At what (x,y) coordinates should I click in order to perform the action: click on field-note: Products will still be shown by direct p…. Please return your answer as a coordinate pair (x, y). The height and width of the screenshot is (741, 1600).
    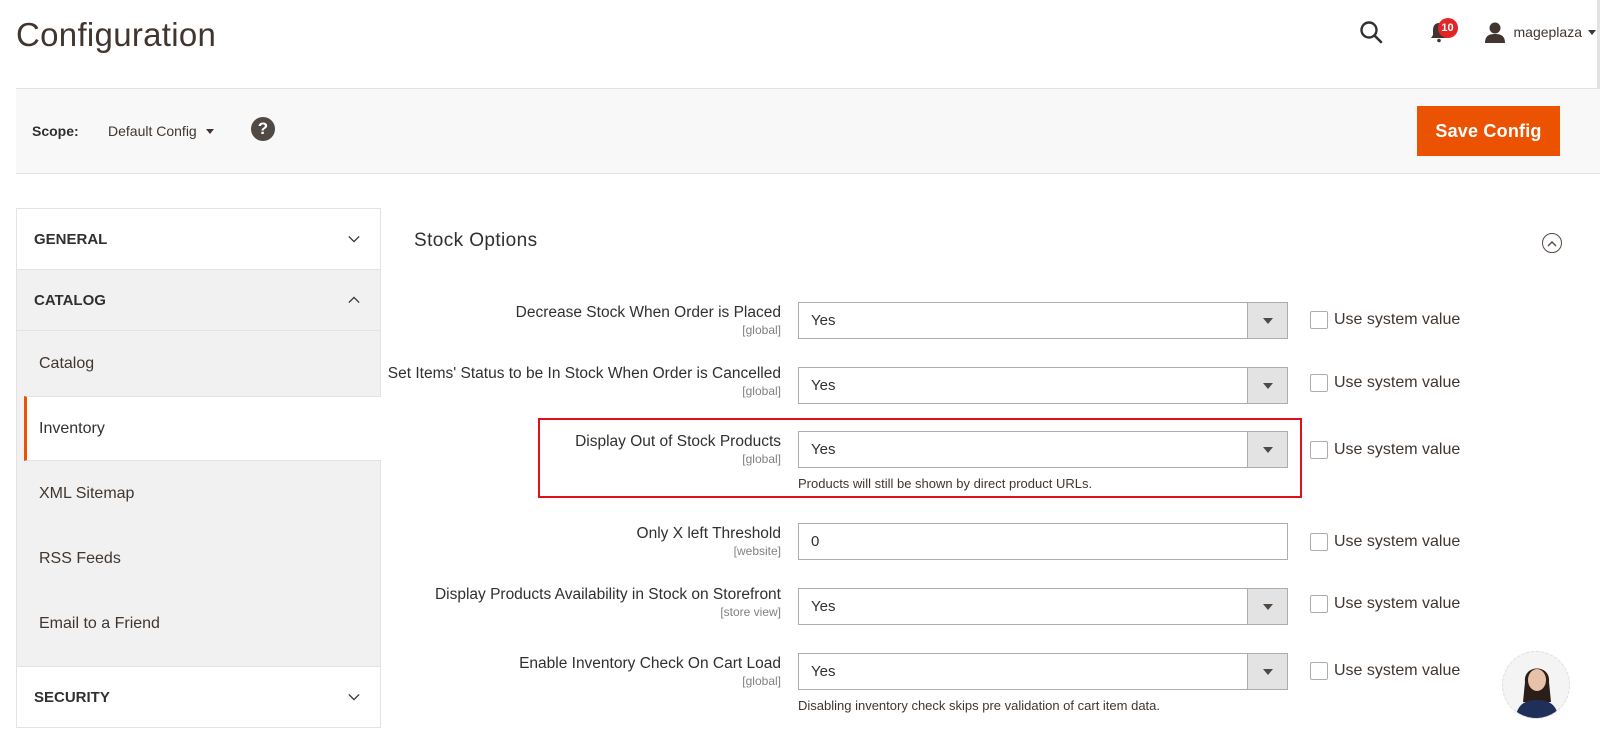
    Looking at the image, I should click on (945, 483).